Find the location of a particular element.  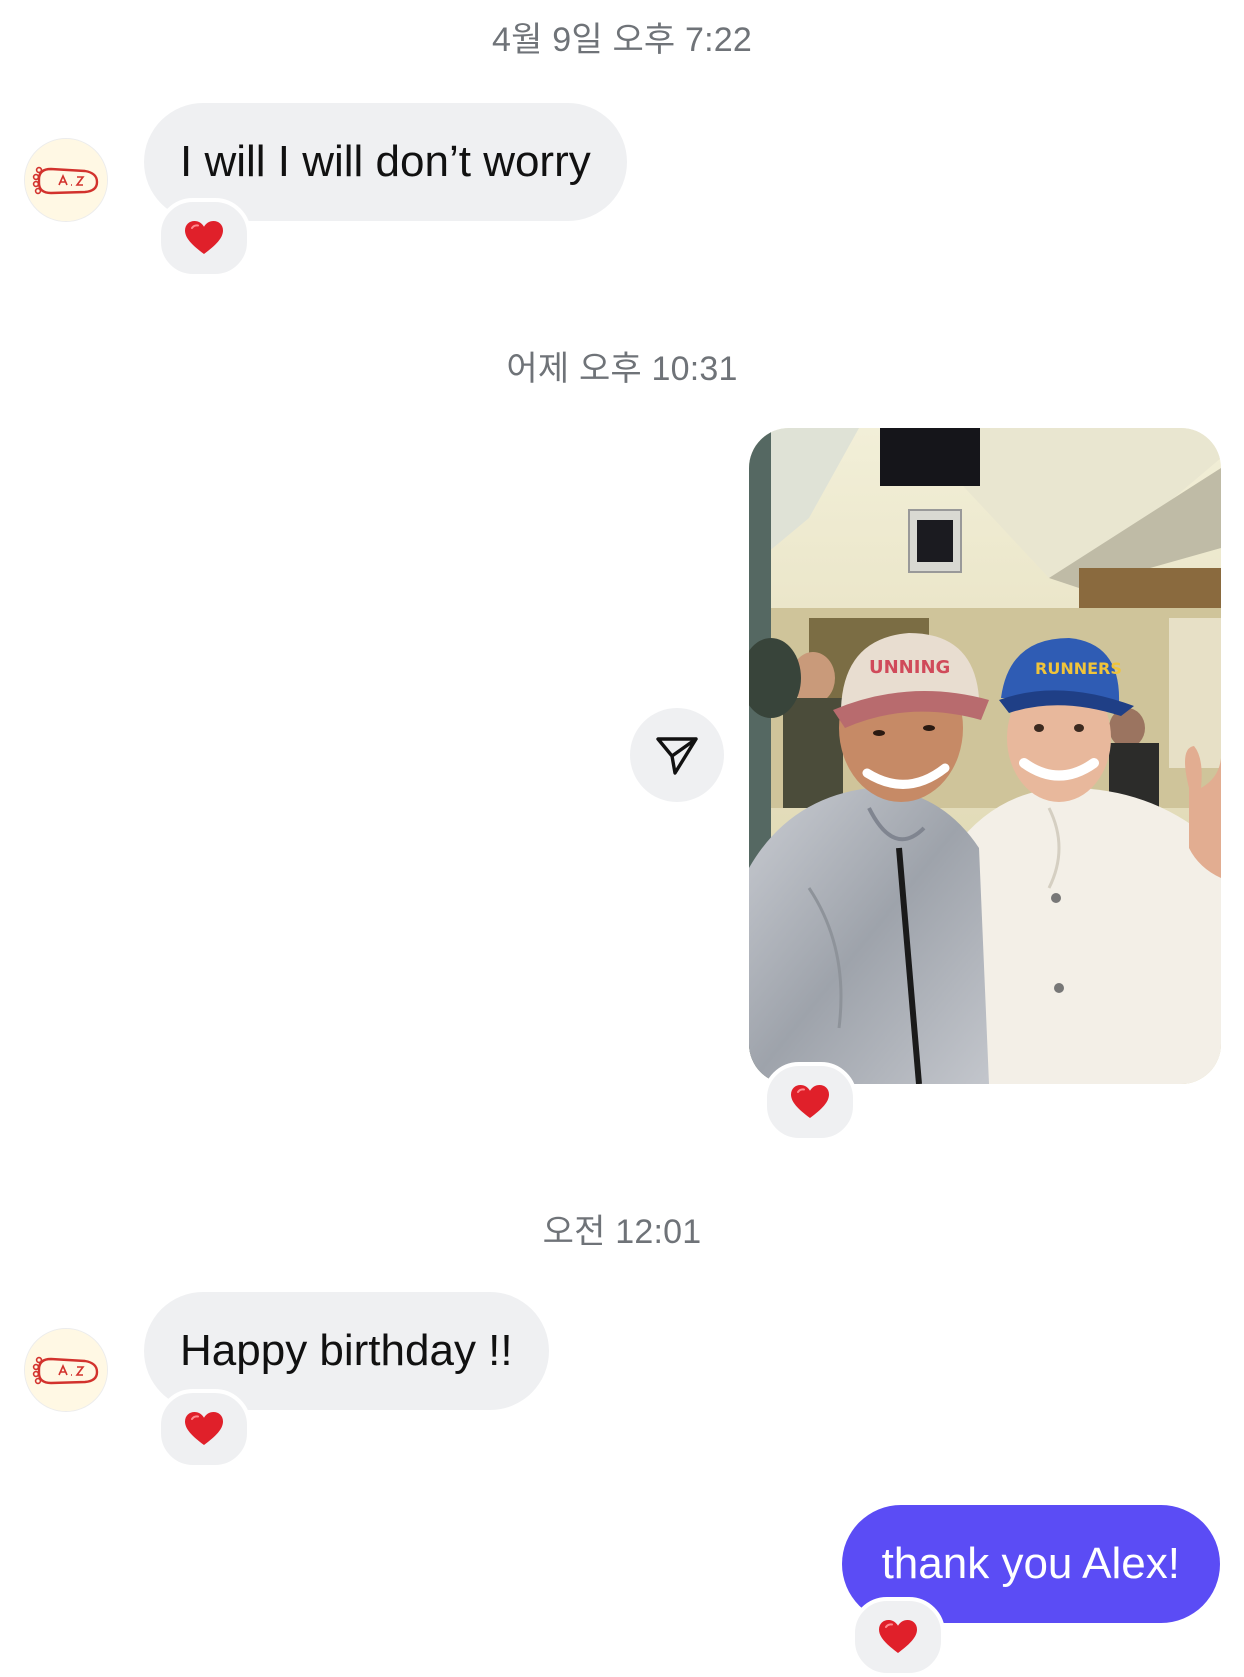

svg-text: RUNNERS is located at coordinates (1078, 668).